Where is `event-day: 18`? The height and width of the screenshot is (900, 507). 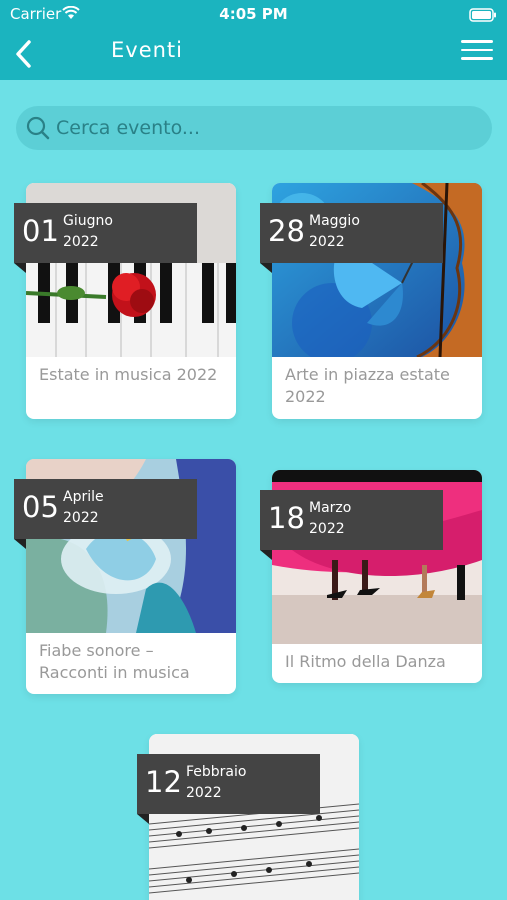
event-day: 18 is located at coordinates (286, 518).